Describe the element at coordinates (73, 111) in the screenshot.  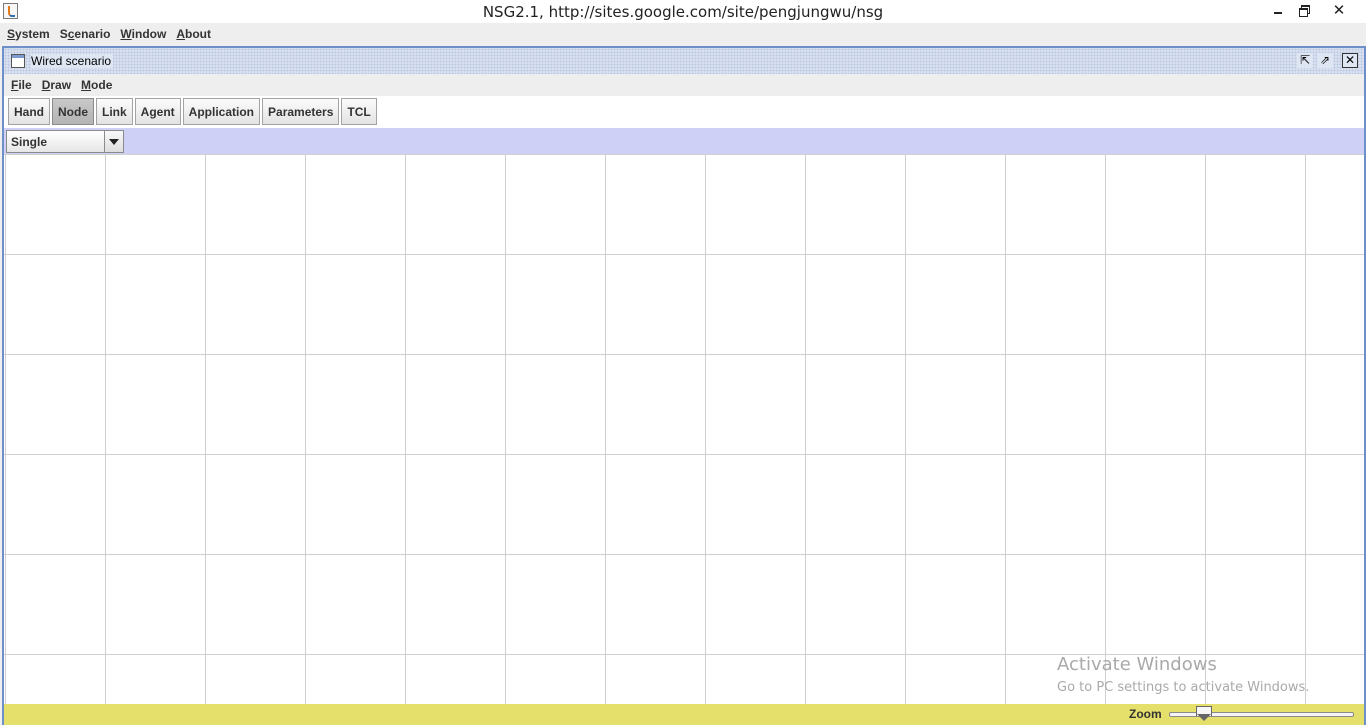
I see `node-tool-button: Node` at that location.